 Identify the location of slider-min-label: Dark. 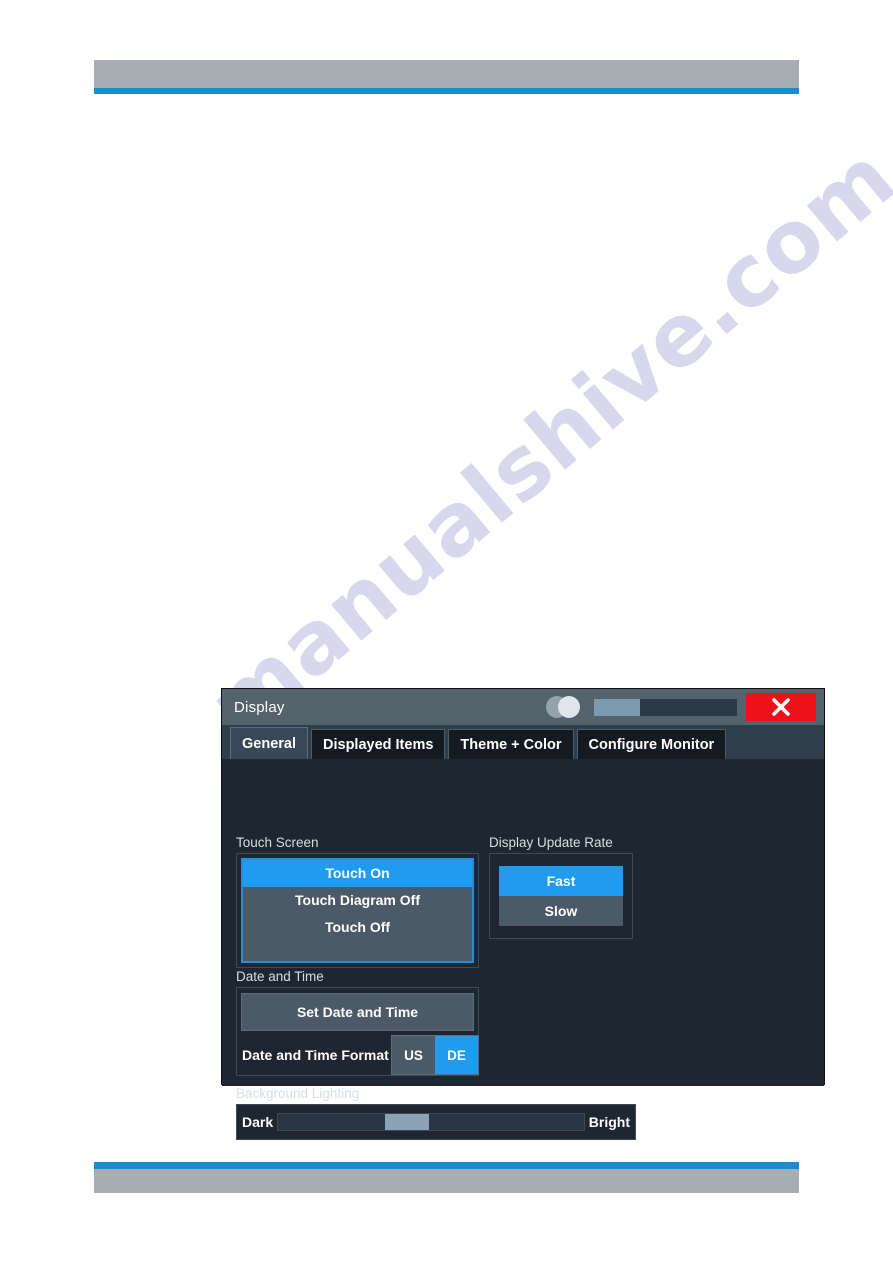
(258, 1122).